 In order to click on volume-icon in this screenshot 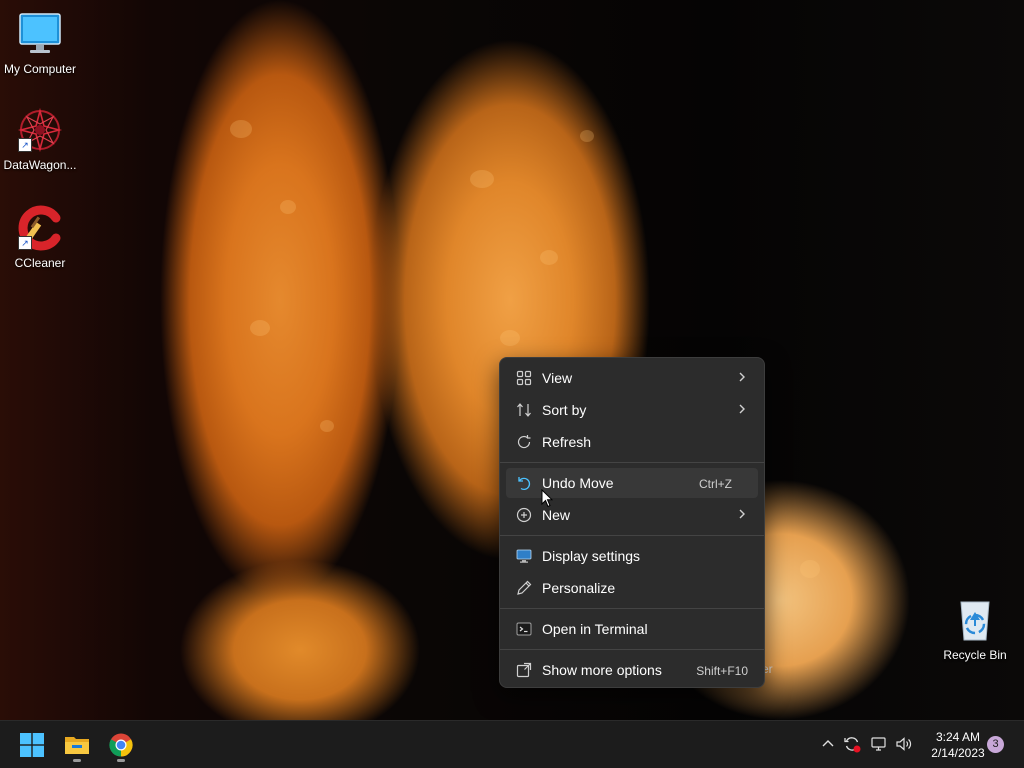, I will do `click(904, 744)`.